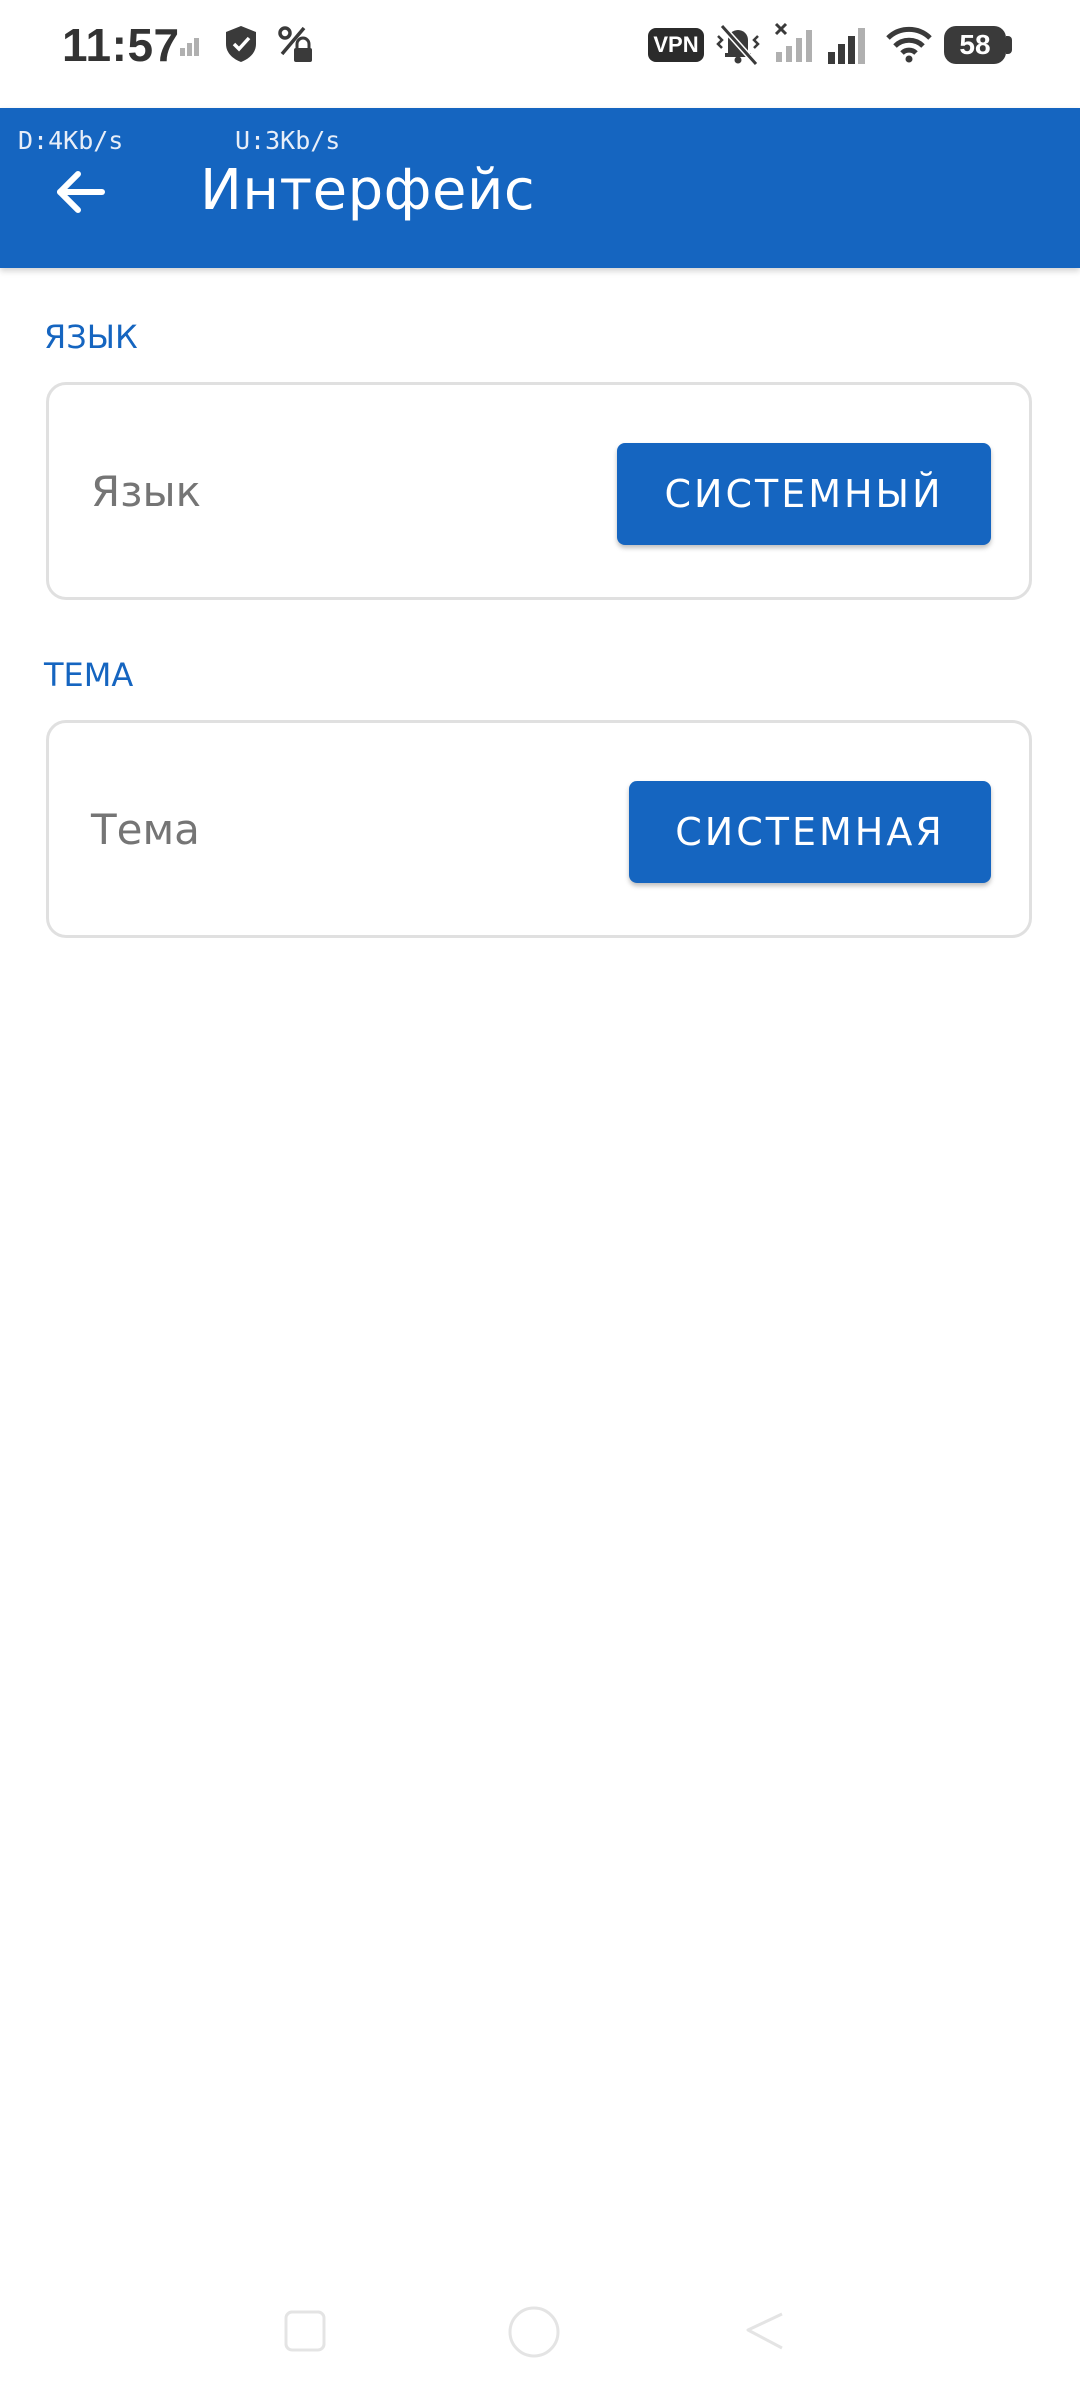 The image size is (1080, 2400). What do you see at coordinates (146, 491) in the screenshot?
I see `language-label: Язык` at bounding box center [146, 491].